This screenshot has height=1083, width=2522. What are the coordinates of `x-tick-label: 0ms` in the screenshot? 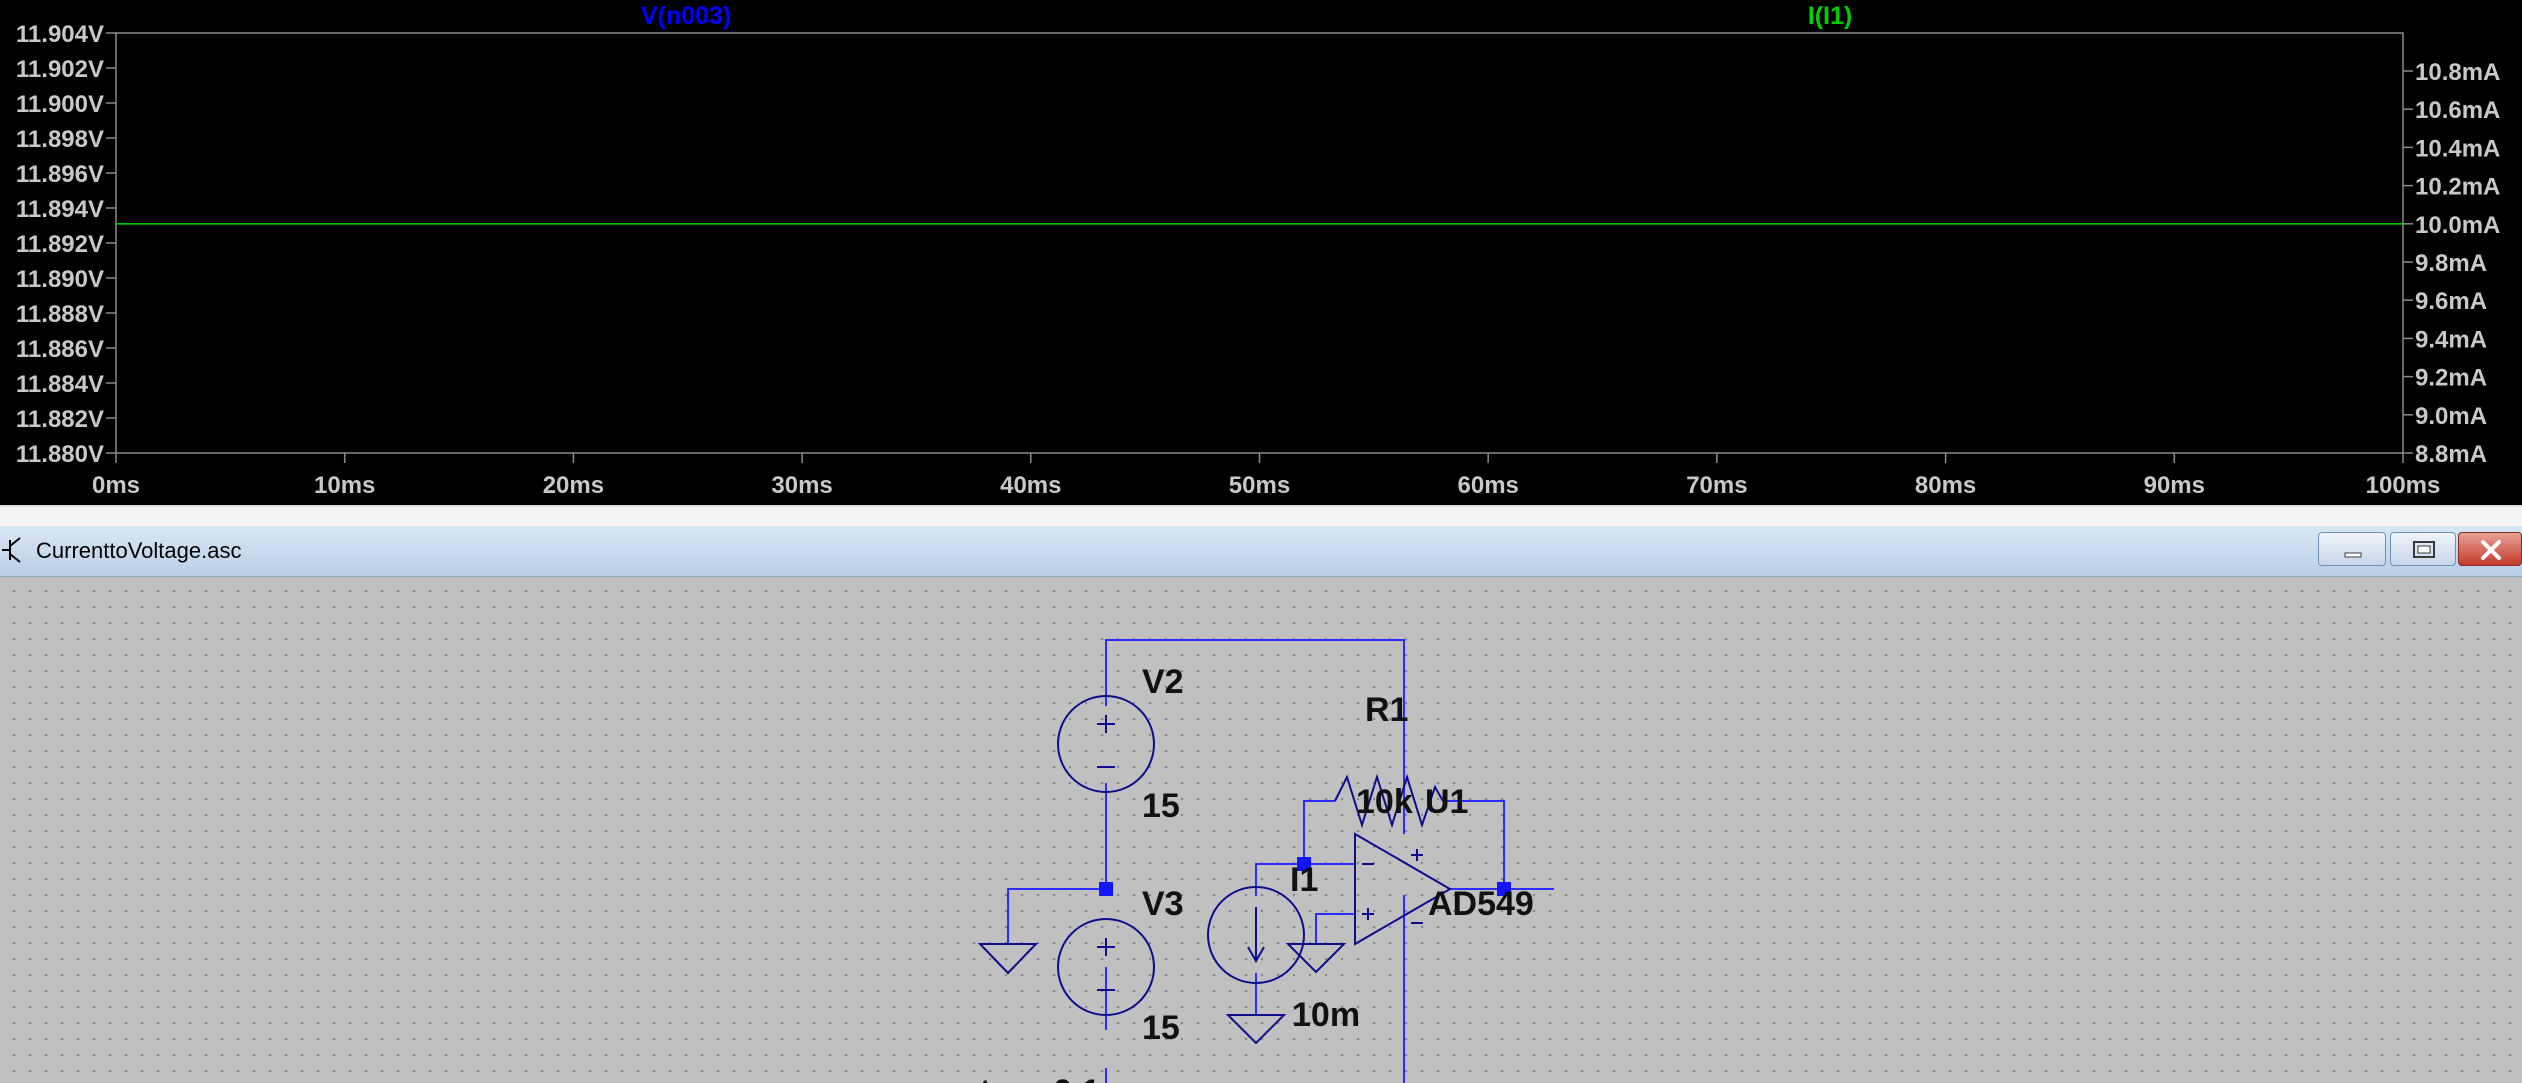 It's located at (116, 485).